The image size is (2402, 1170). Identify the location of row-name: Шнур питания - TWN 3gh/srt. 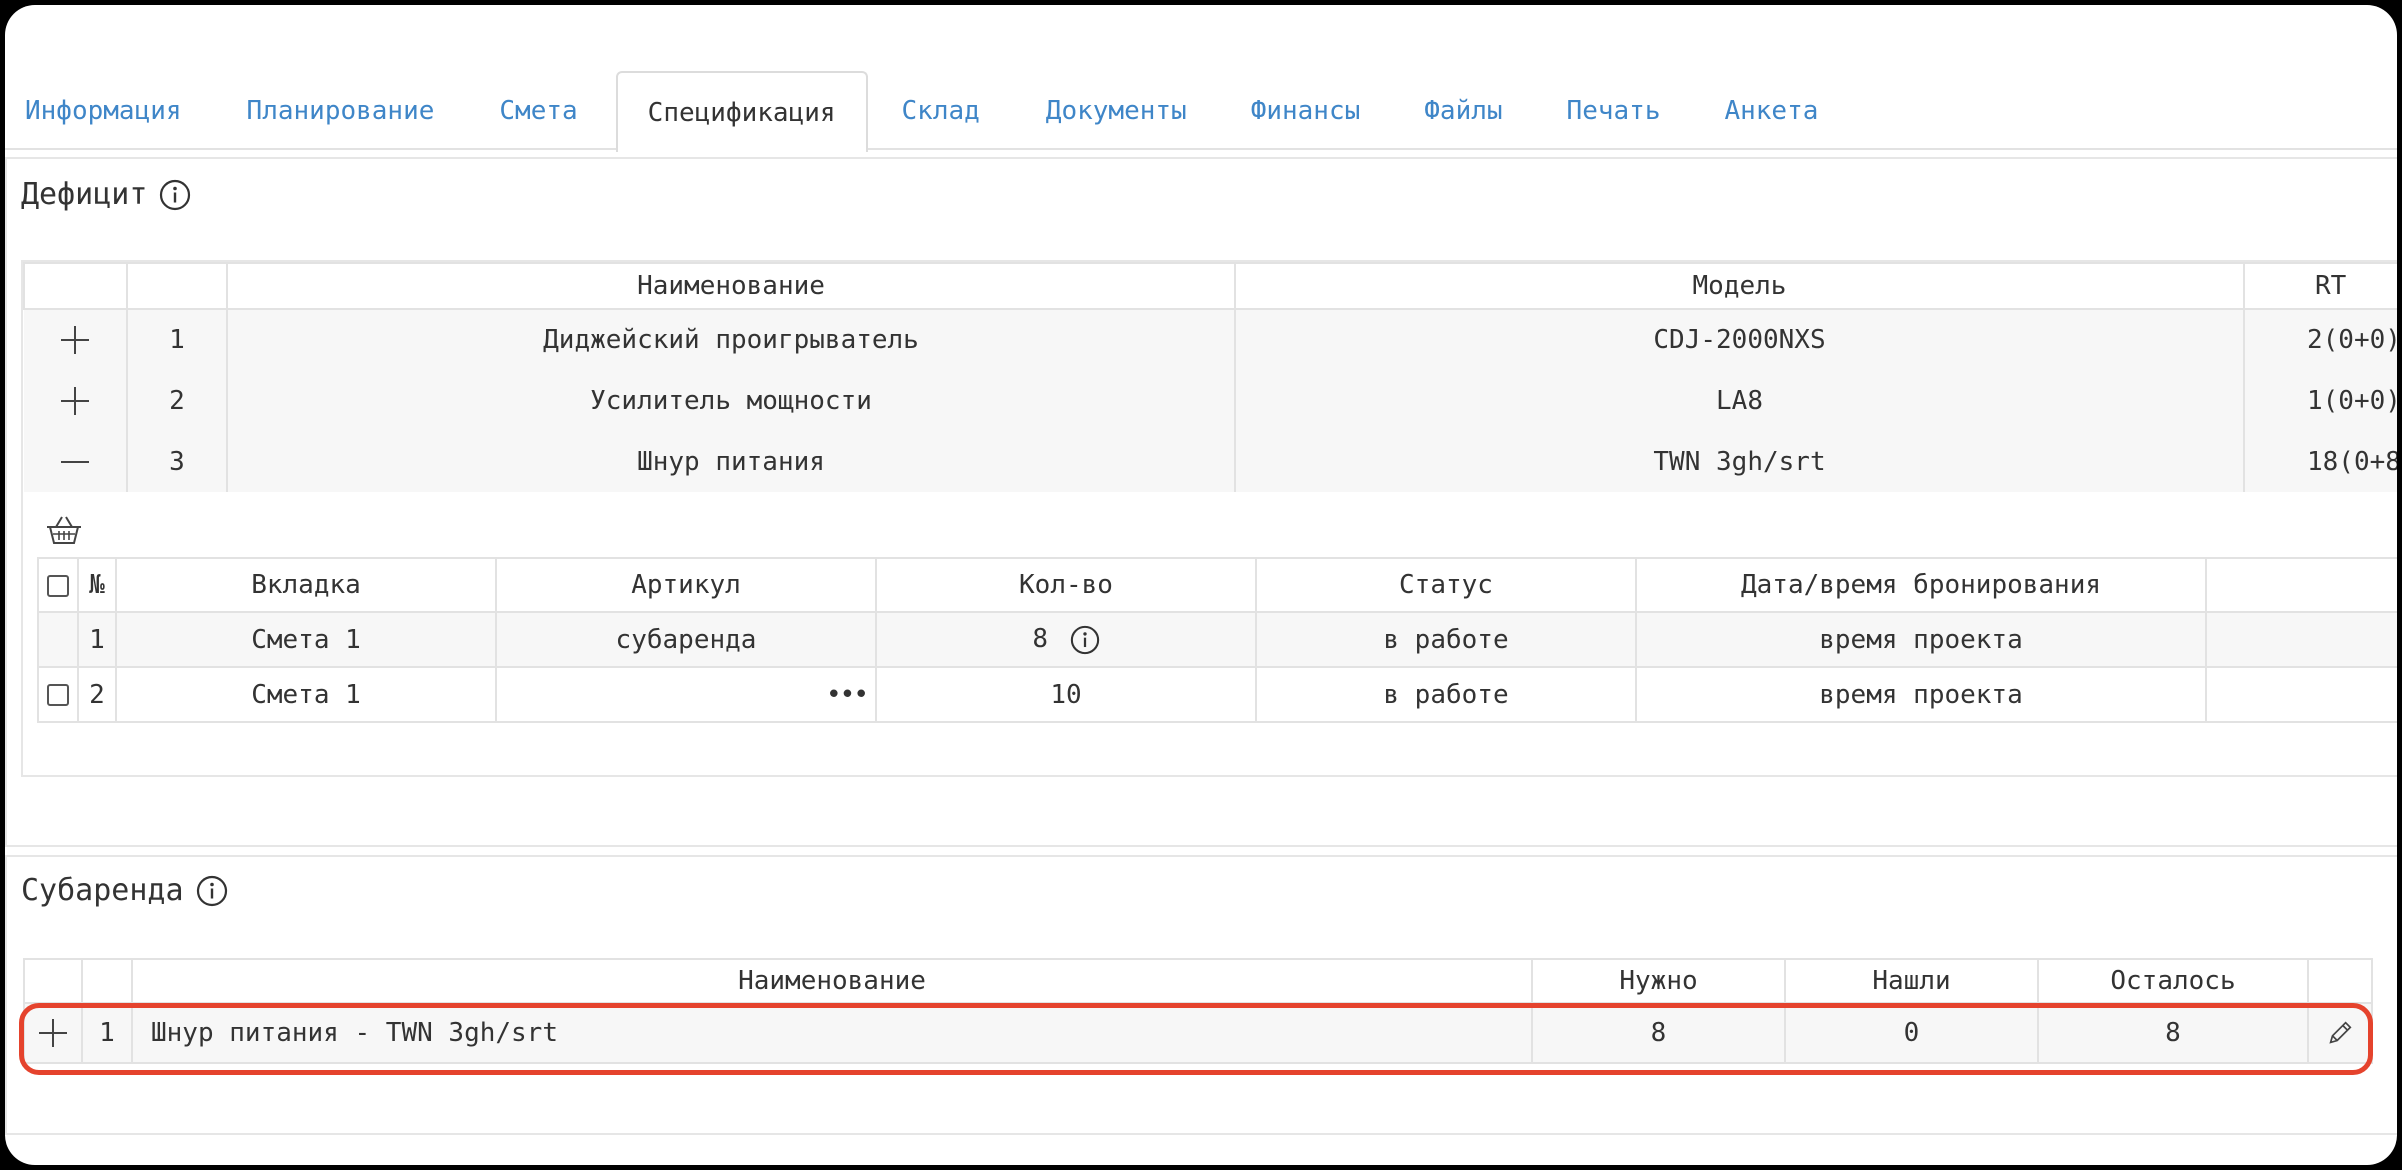
(832, 1033).